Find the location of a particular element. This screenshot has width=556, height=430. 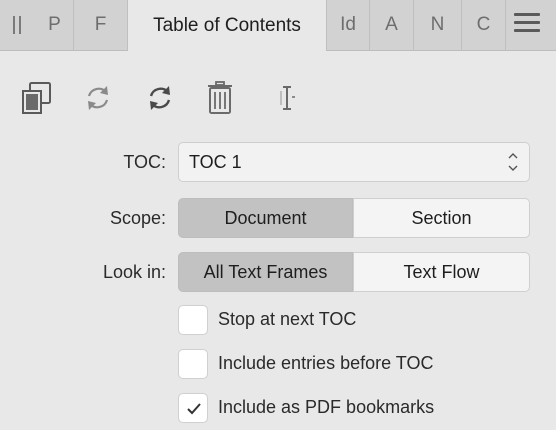

scope-label: Scope: is located at coordinates (137, 218).